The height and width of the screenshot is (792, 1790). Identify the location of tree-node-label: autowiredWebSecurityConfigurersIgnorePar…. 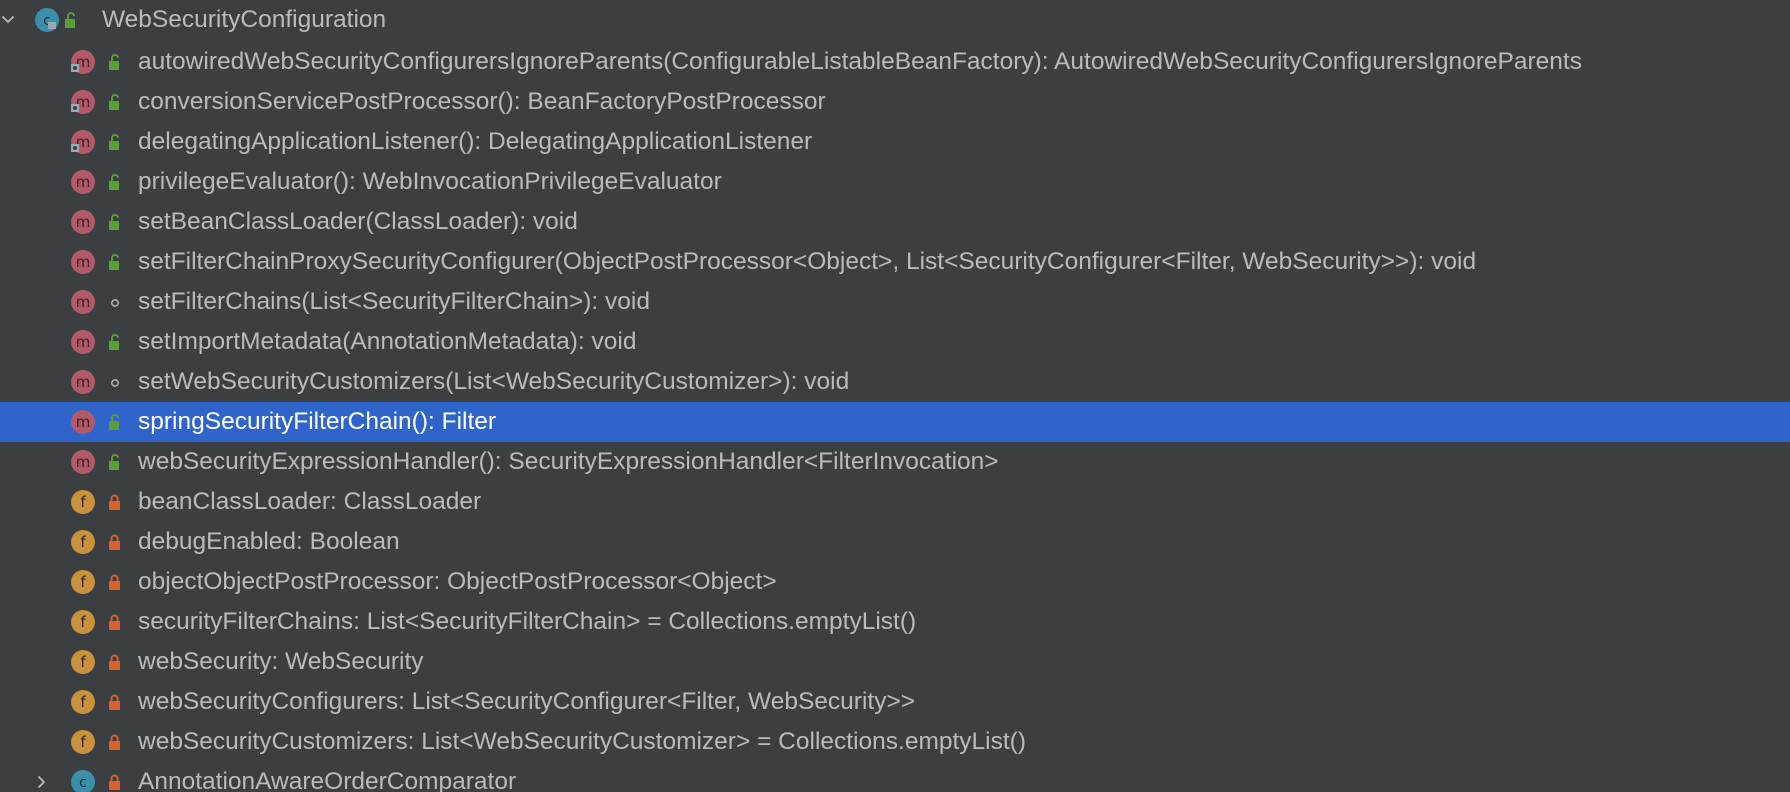
(860, 61).